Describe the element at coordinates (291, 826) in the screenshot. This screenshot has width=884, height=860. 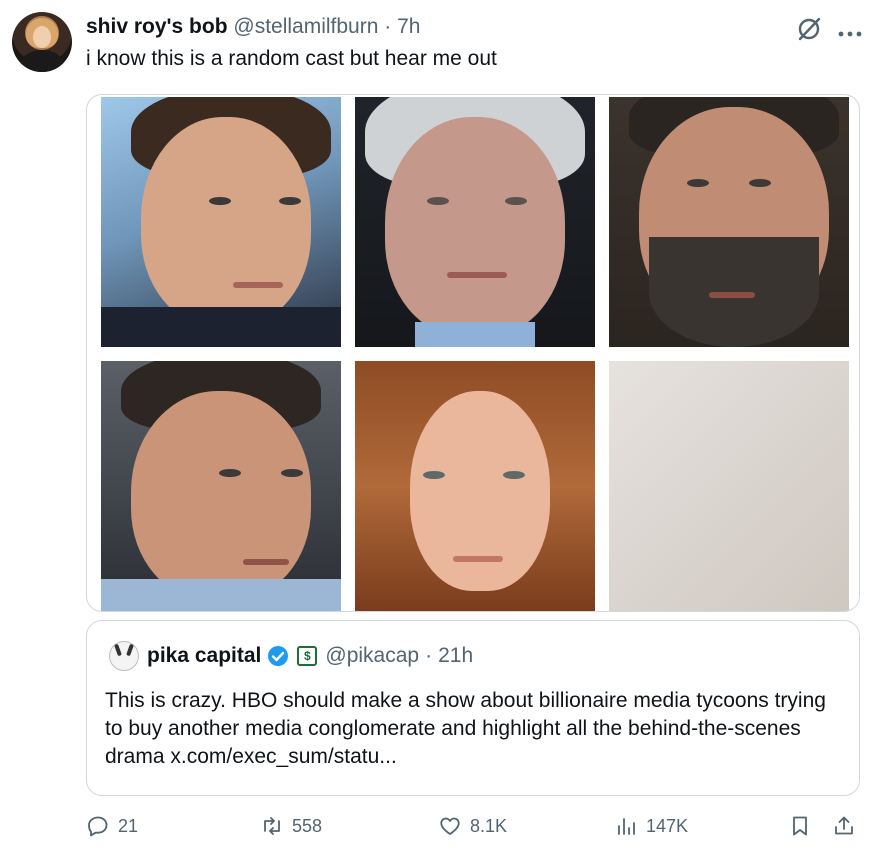
I see `repost-button: 558` at that location.